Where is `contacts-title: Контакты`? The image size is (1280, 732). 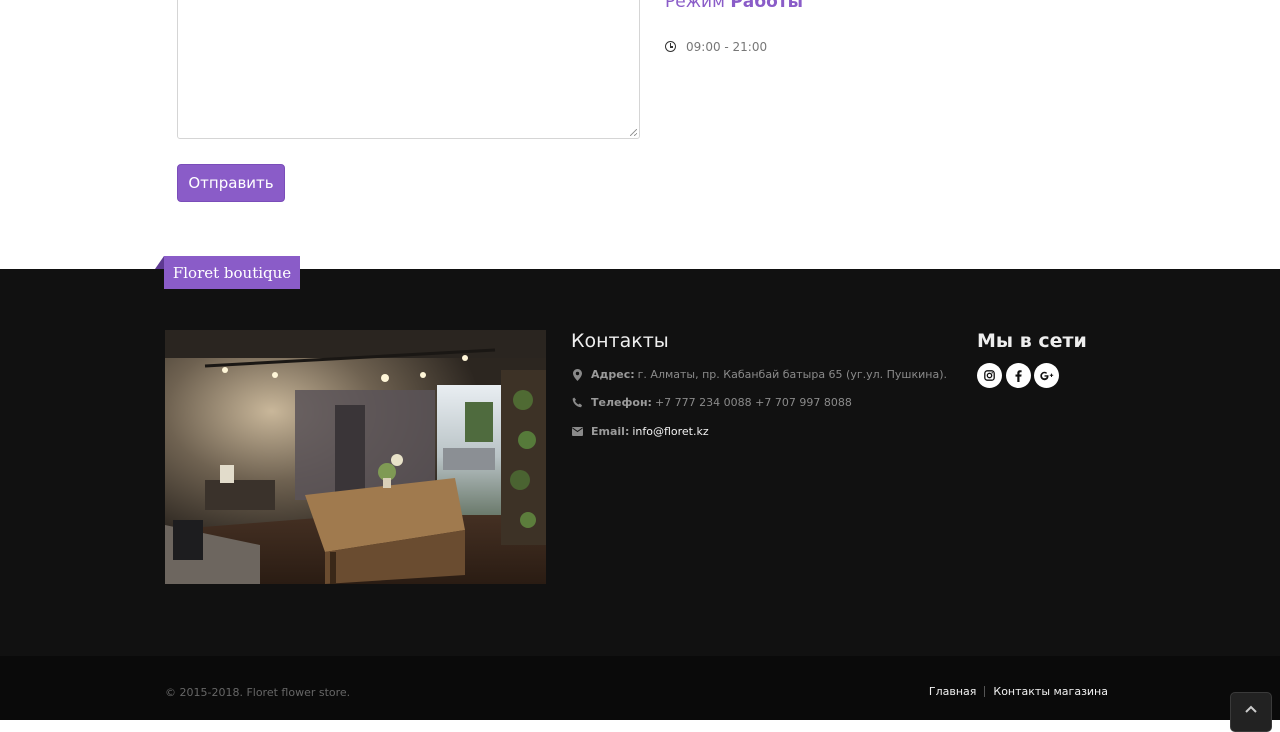 contacts-title: Контакты is located at coordinates (620, 341).